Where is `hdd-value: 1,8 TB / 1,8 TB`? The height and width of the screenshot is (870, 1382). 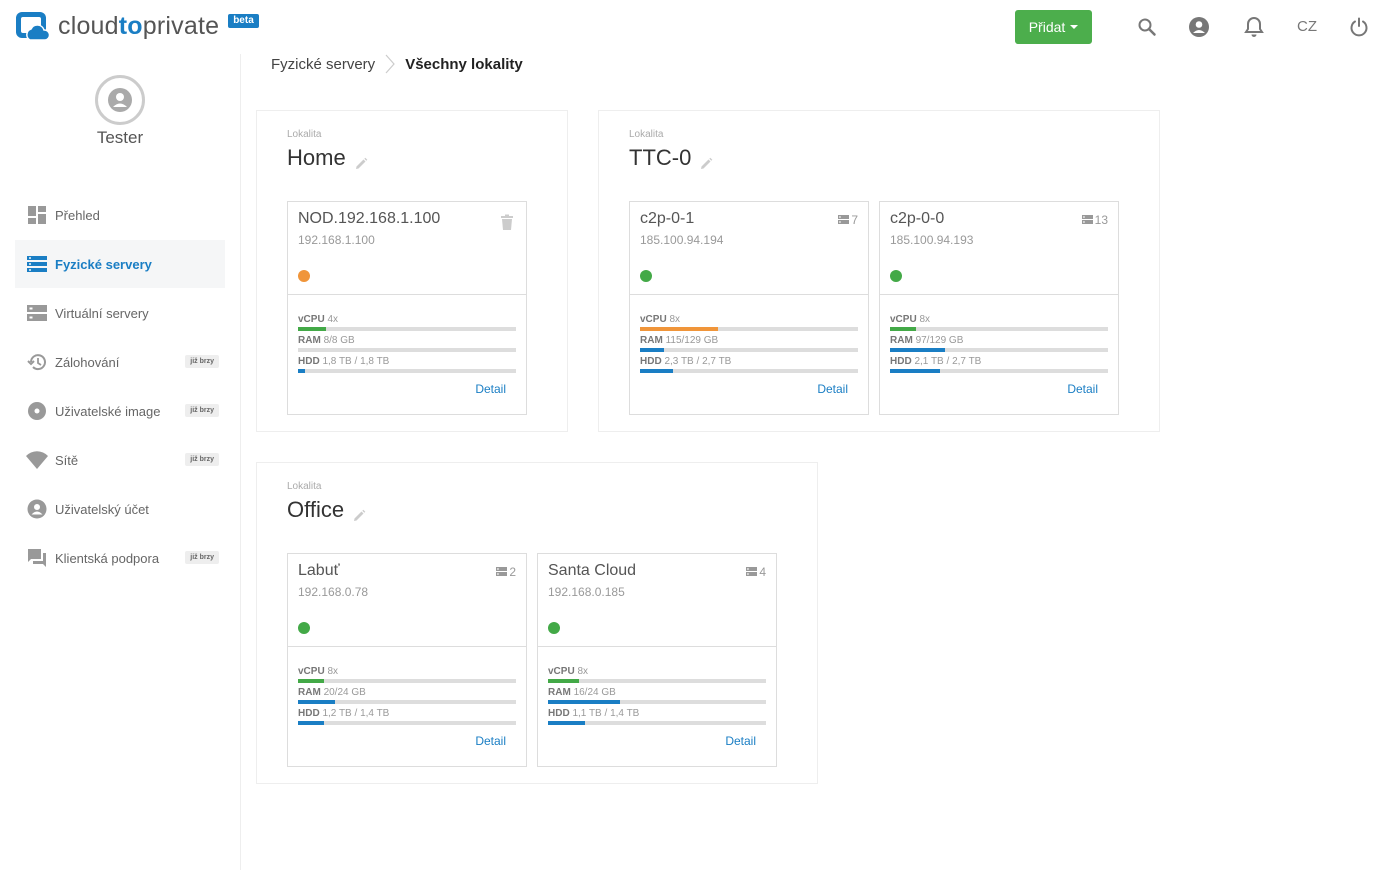 hdd-value: 1,8 TB / 1,8 TB is located at coordinates (356, 361).